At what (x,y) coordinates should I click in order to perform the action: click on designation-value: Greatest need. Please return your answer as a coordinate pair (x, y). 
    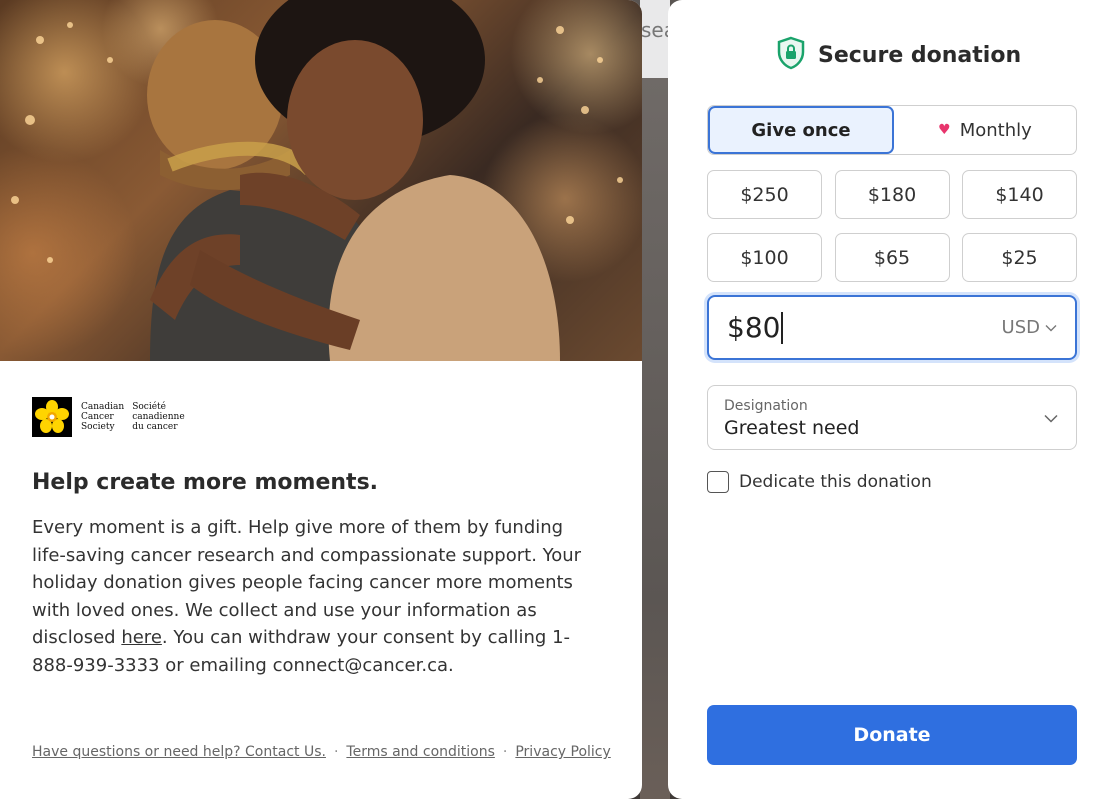
    Looking at the image, I should click on (792, 428).